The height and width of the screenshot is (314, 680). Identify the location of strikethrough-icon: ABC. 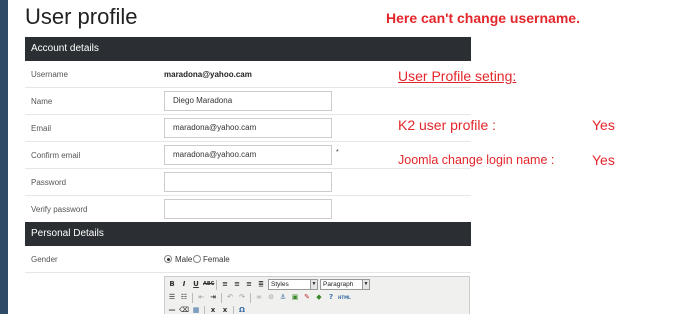
(208, 284).